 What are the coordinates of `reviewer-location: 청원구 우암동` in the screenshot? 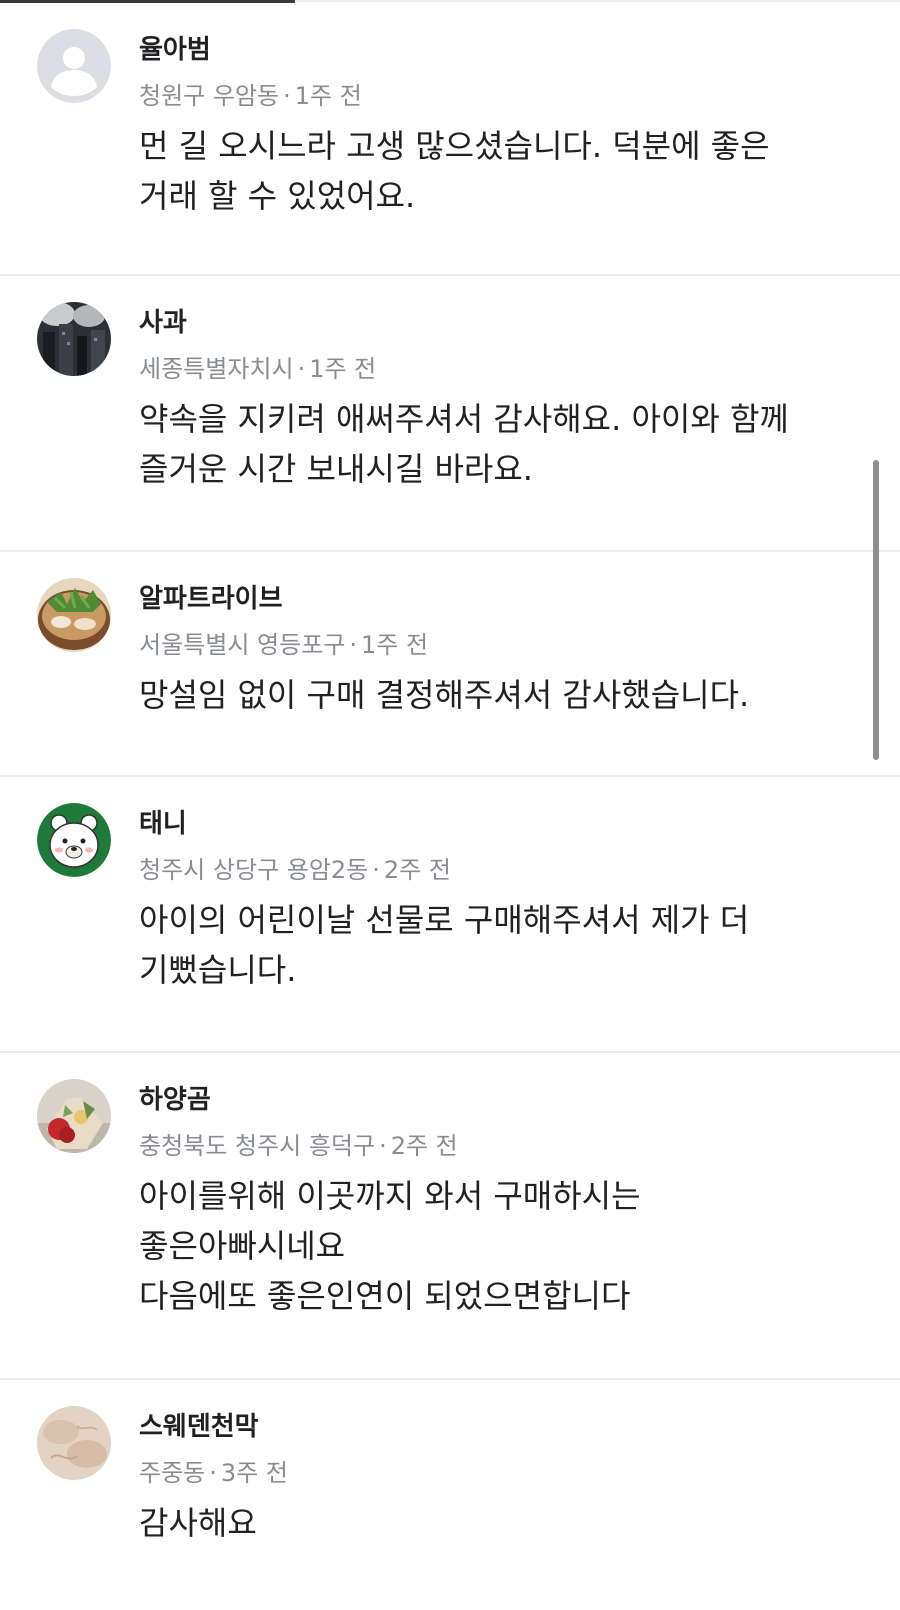 It's located at (209, 96).